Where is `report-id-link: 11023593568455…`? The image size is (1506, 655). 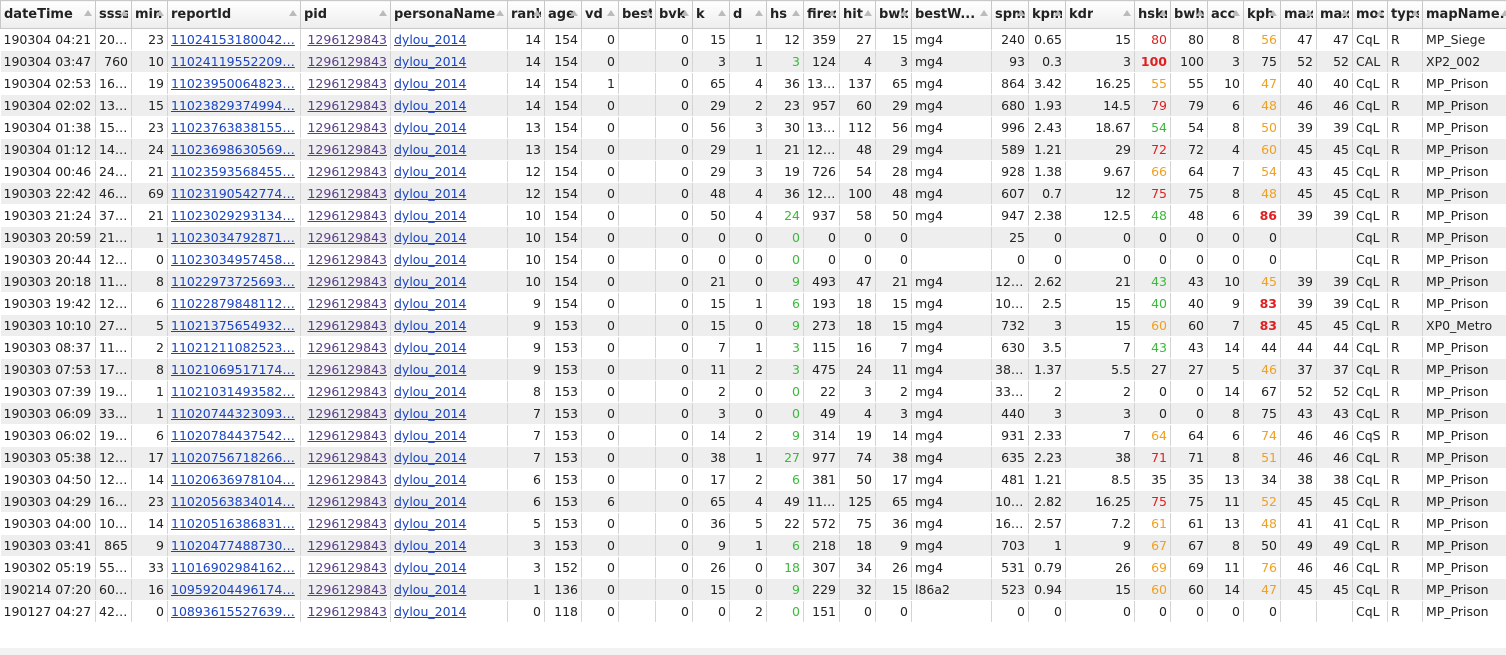
report-id-link: 11023593568455… is located at coordinates (234, 171).